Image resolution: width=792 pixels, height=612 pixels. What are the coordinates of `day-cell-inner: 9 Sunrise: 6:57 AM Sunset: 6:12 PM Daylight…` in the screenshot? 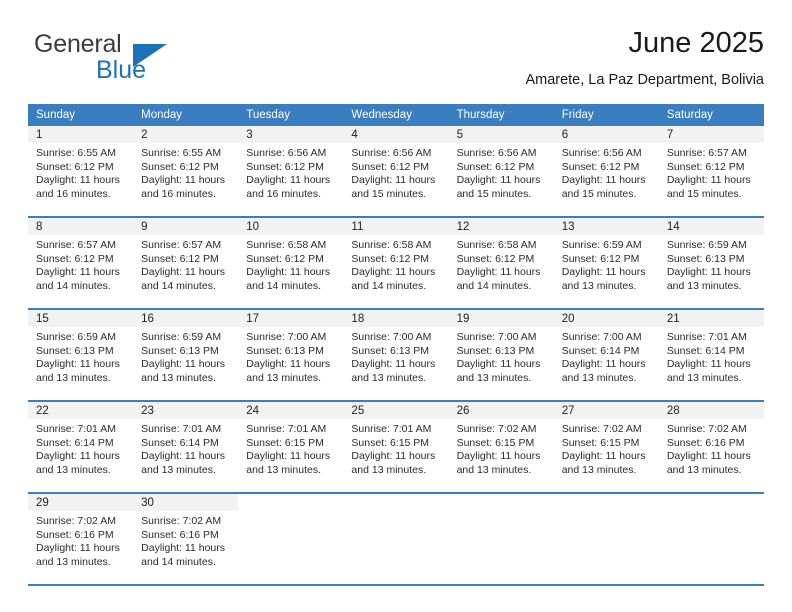 It's located at (186, 263).